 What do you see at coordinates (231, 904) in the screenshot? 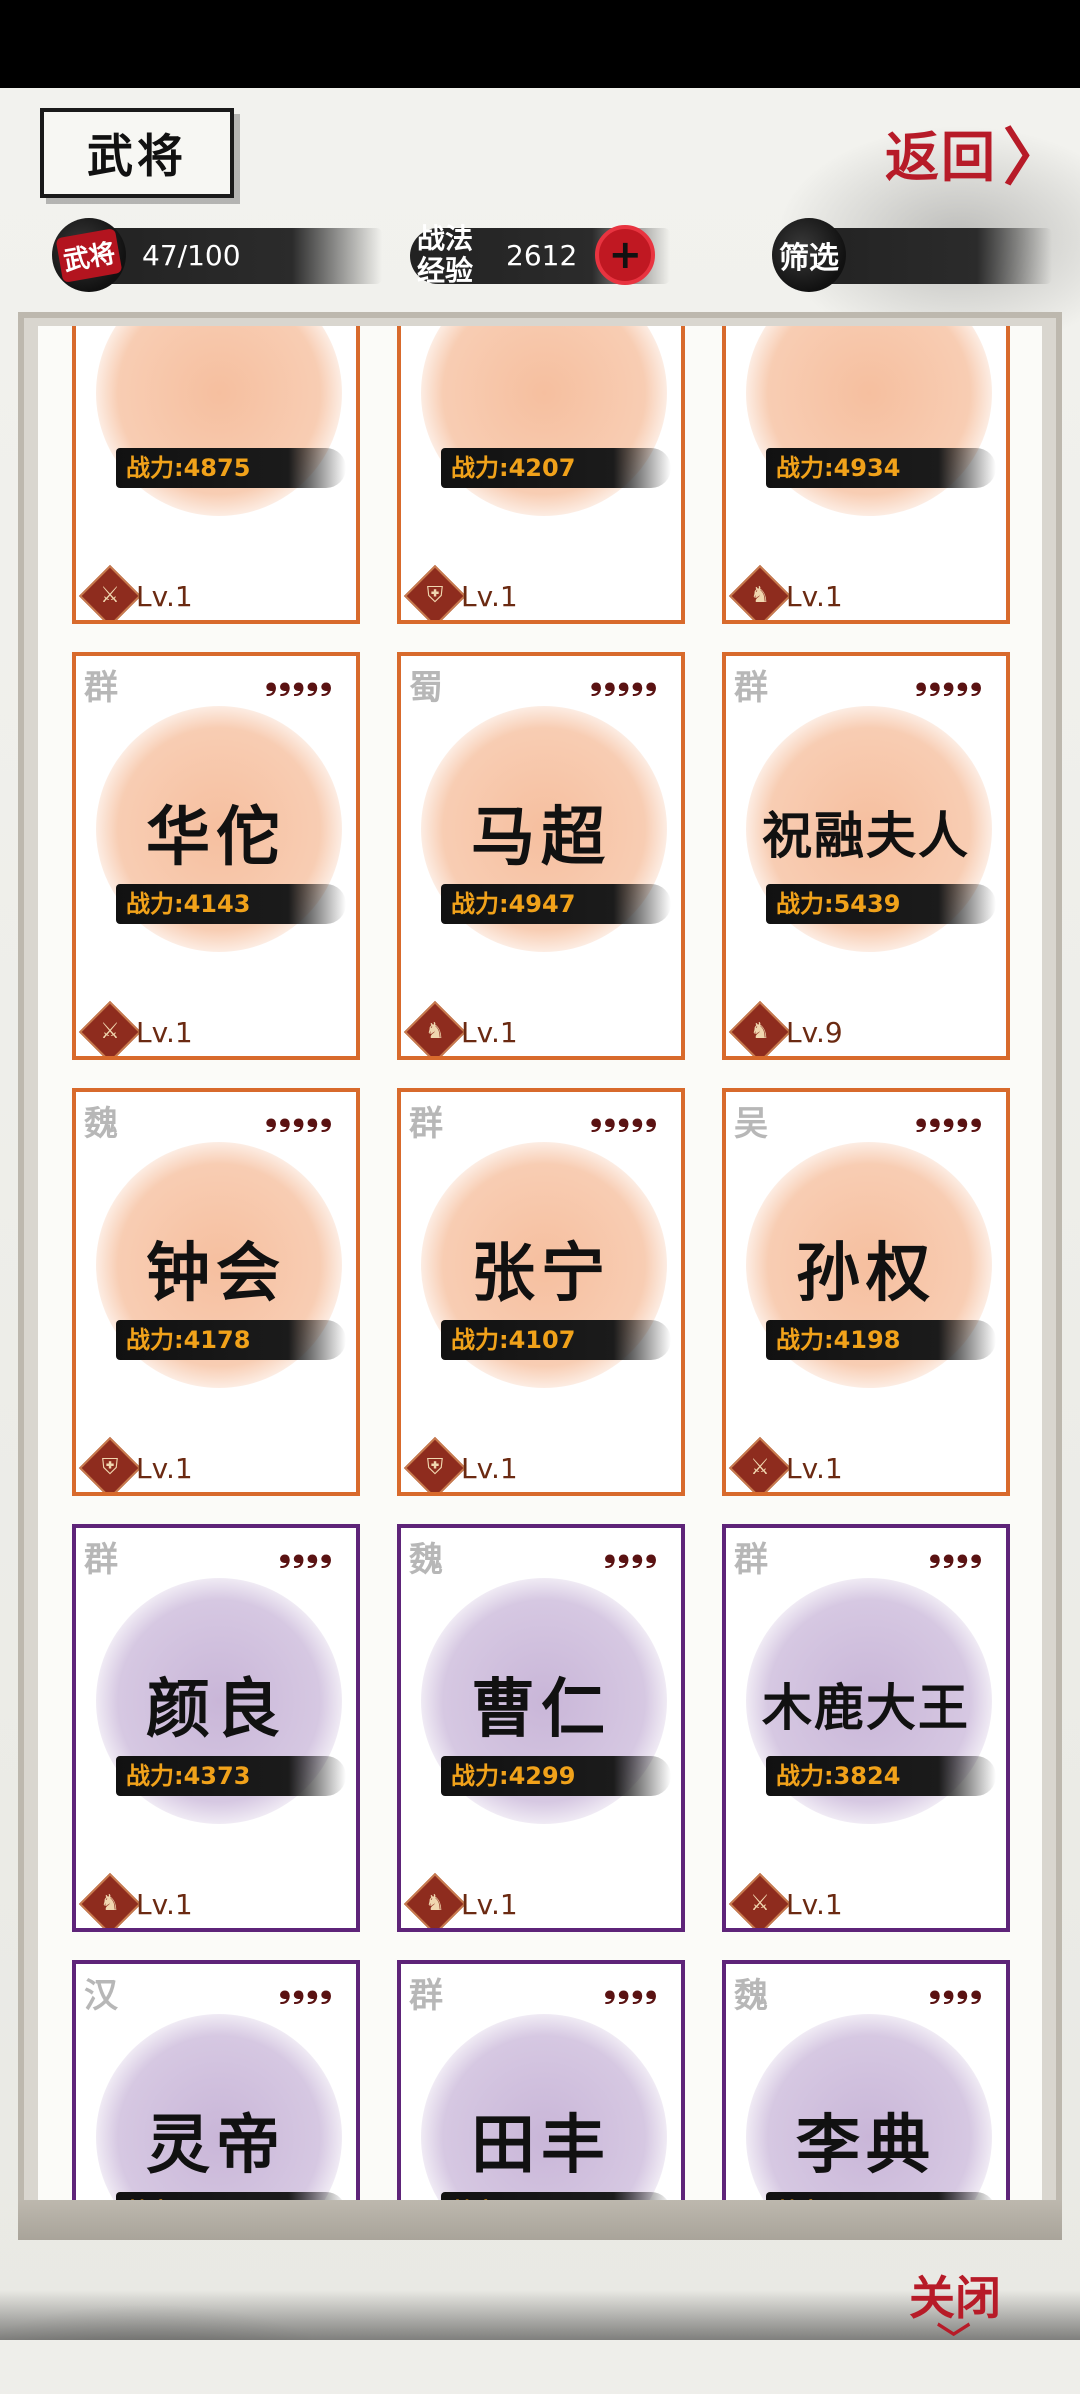
I see `combat-power: 战力:4143` at bounding box center [231, 904].